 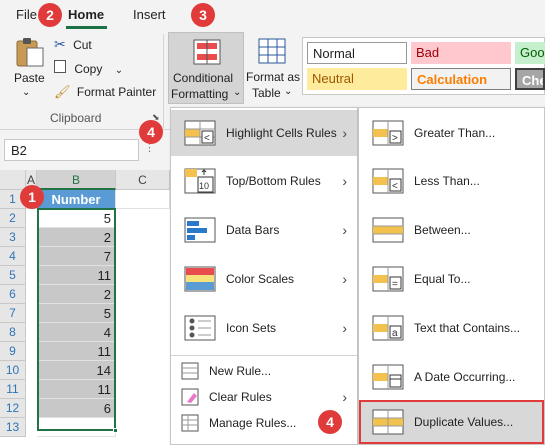 I want to click on ribbon-tabs: File Home Insert, so click(x=272, y=15).